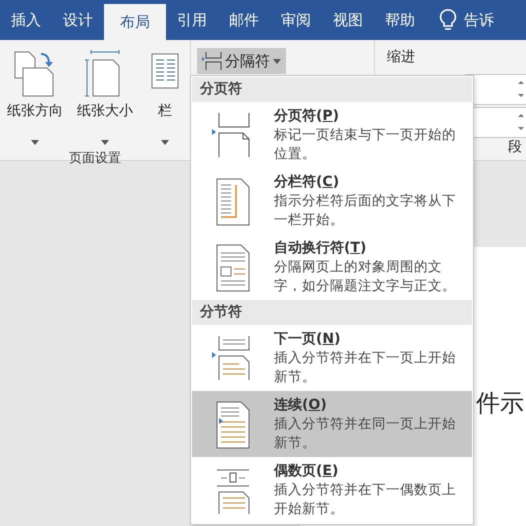 This screenshot has height=526, width=526. Describe the element at coordinates (301, 405) in the screenshot. I see `menu-item-title: 连续(O)` at that location.